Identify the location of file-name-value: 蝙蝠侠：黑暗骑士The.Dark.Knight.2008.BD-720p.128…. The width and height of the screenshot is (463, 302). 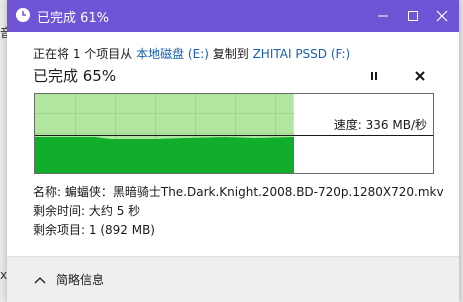
(254, 192).